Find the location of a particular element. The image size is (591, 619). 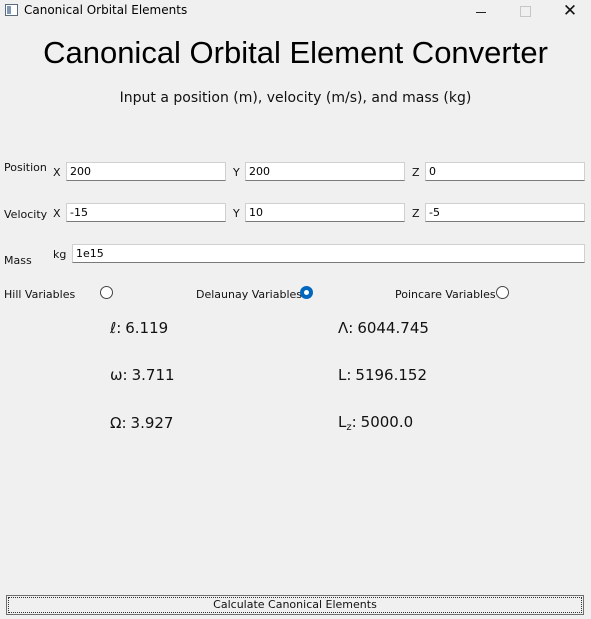

position-y-input: 200 is located at coordinates (325, 171).